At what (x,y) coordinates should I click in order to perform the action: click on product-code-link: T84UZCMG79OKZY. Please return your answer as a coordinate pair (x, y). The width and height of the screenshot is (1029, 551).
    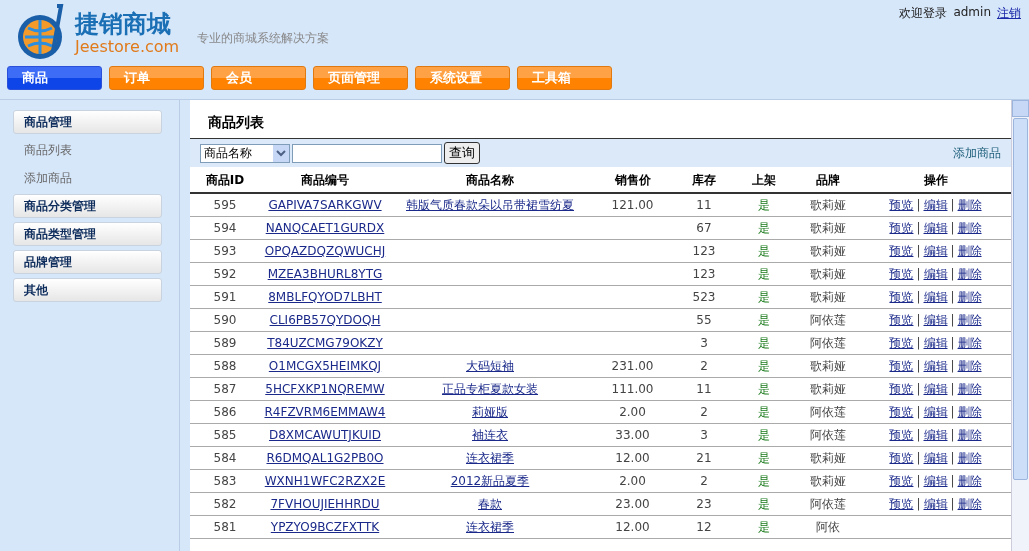
    Looking at the image, I should click on (325, 343).